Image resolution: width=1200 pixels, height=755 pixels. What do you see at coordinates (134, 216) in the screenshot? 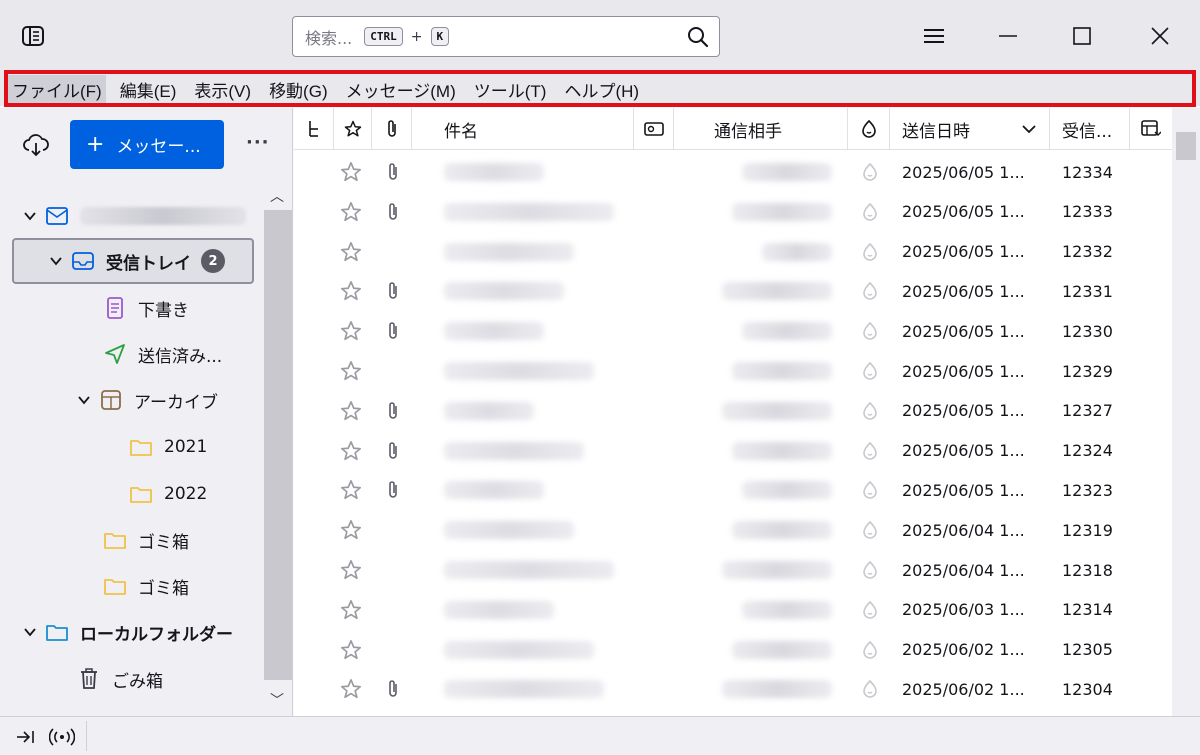
I see `account-row` at bounding box center [134, 216].